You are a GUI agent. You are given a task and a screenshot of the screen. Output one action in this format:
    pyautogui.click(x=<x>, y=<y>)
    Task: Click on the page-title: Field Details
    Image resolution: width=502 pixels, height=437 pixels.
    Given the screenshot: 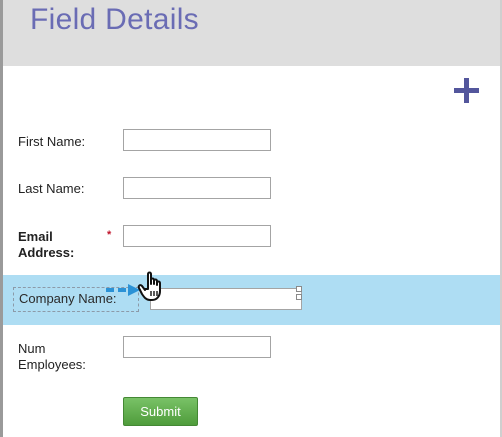 What is the action you would take?
    pyautogui.click(x=114, y=19)
    